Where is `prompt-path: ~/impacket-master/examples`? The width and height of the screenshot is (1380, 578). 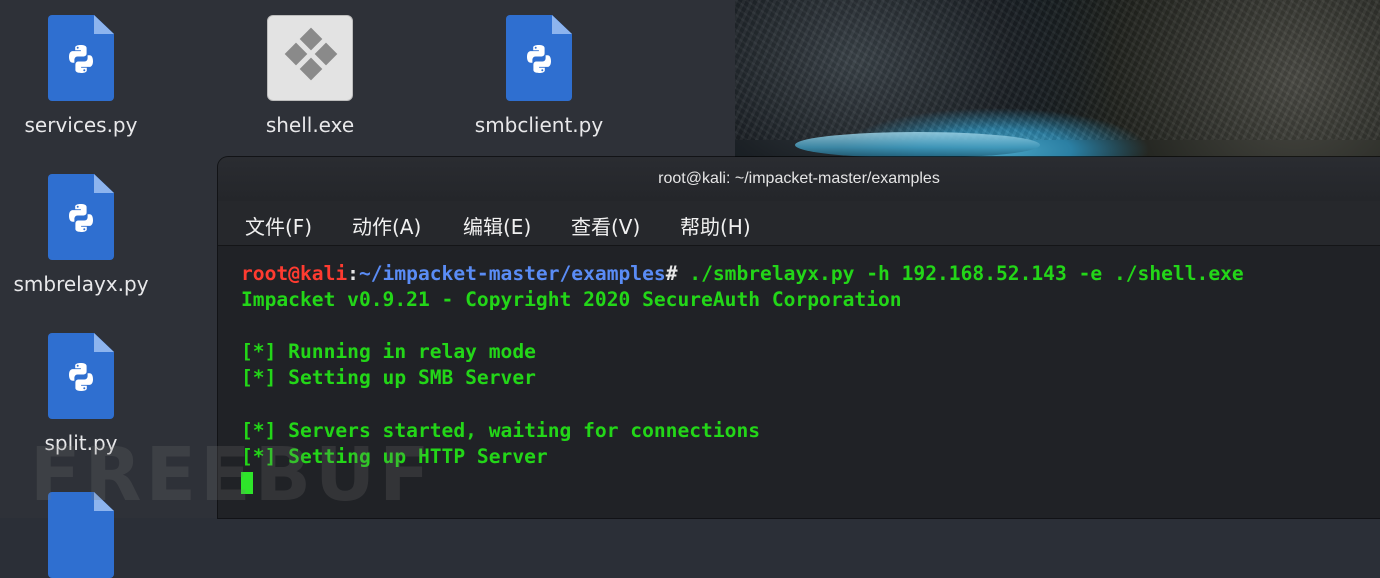
prompt-path: ~/impacket-master/examples is located at coordinates (512, 273).